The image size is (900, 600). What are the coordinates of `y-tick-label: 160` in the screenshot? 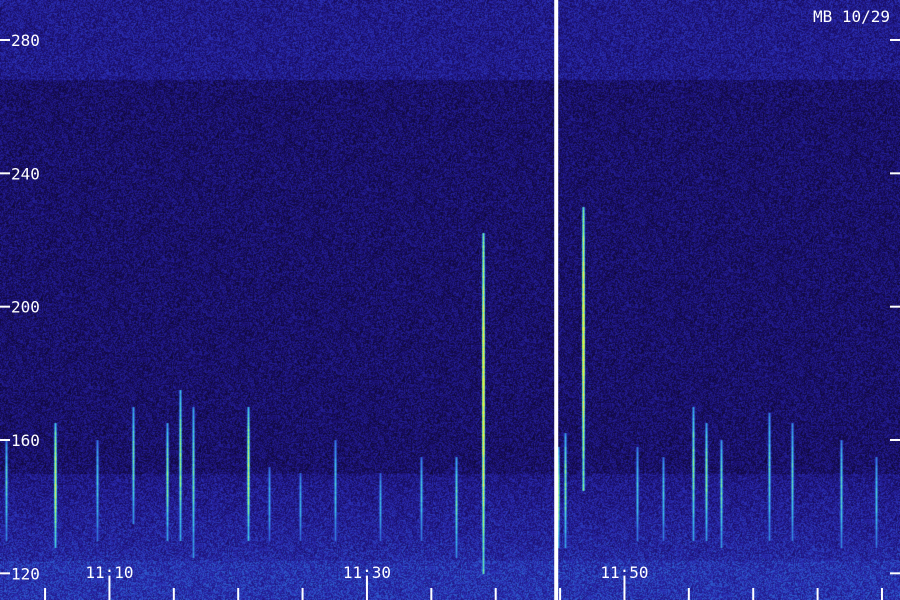 It's located at (25, 440).